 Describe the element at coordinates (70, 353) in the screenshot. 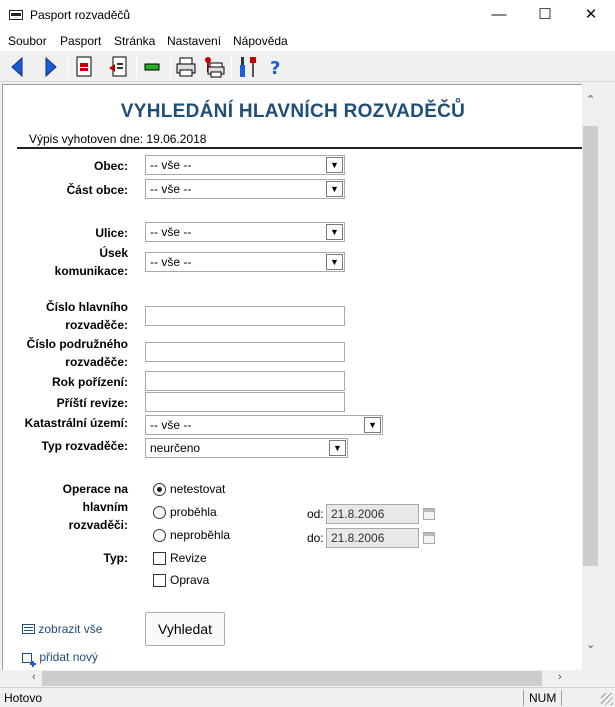

I see `cislo-podruzneho-label: Číslo podružného rozvaděče:` at that location.